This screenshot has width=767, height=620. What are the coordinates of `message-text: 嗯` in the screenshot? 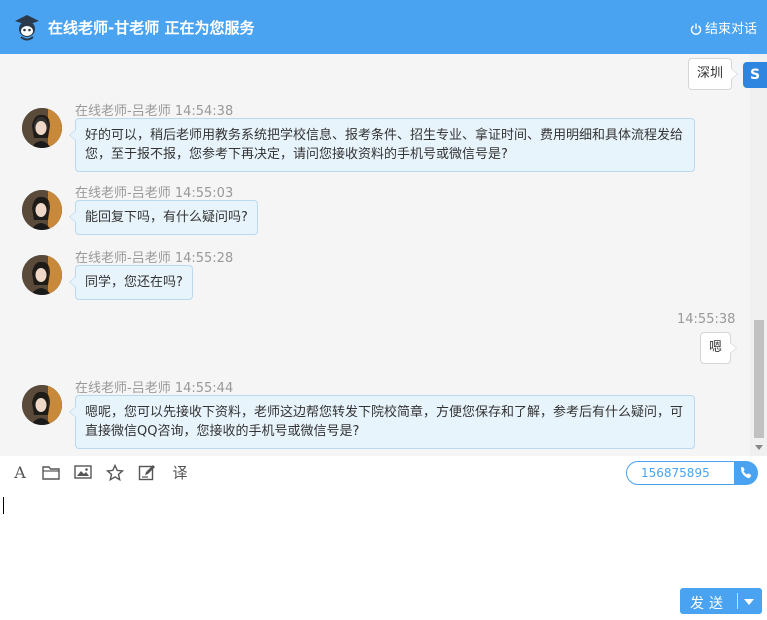 It's located at (716, 347).